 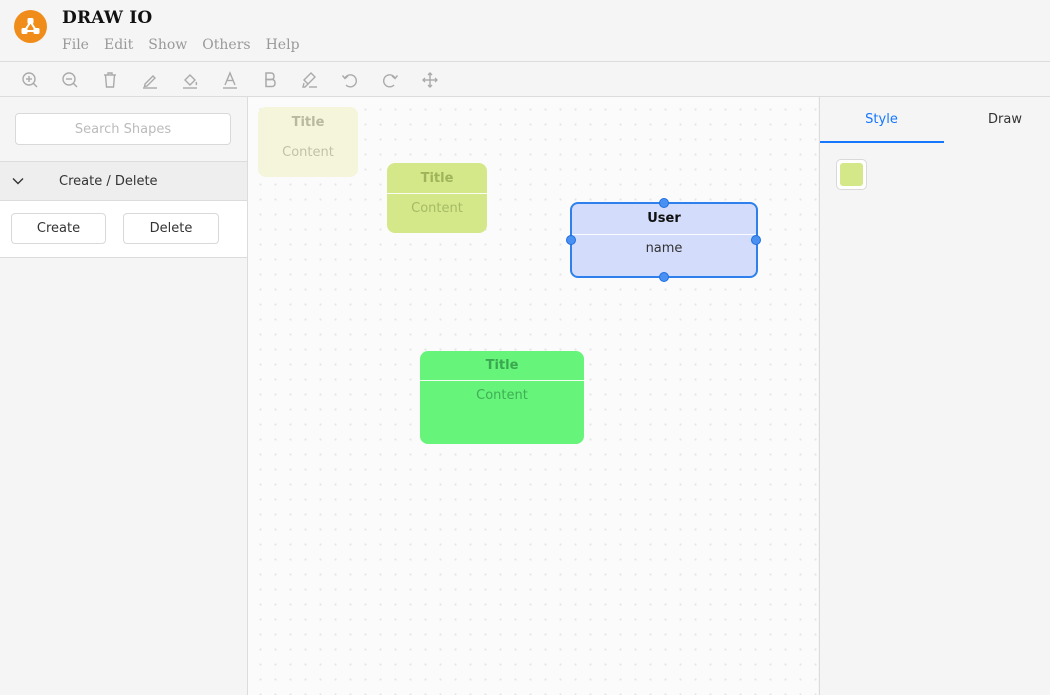 What do you see at coordinates (58, 228) in the screenshot?
I see `create-button: Create` at bounding box center [58, 228].